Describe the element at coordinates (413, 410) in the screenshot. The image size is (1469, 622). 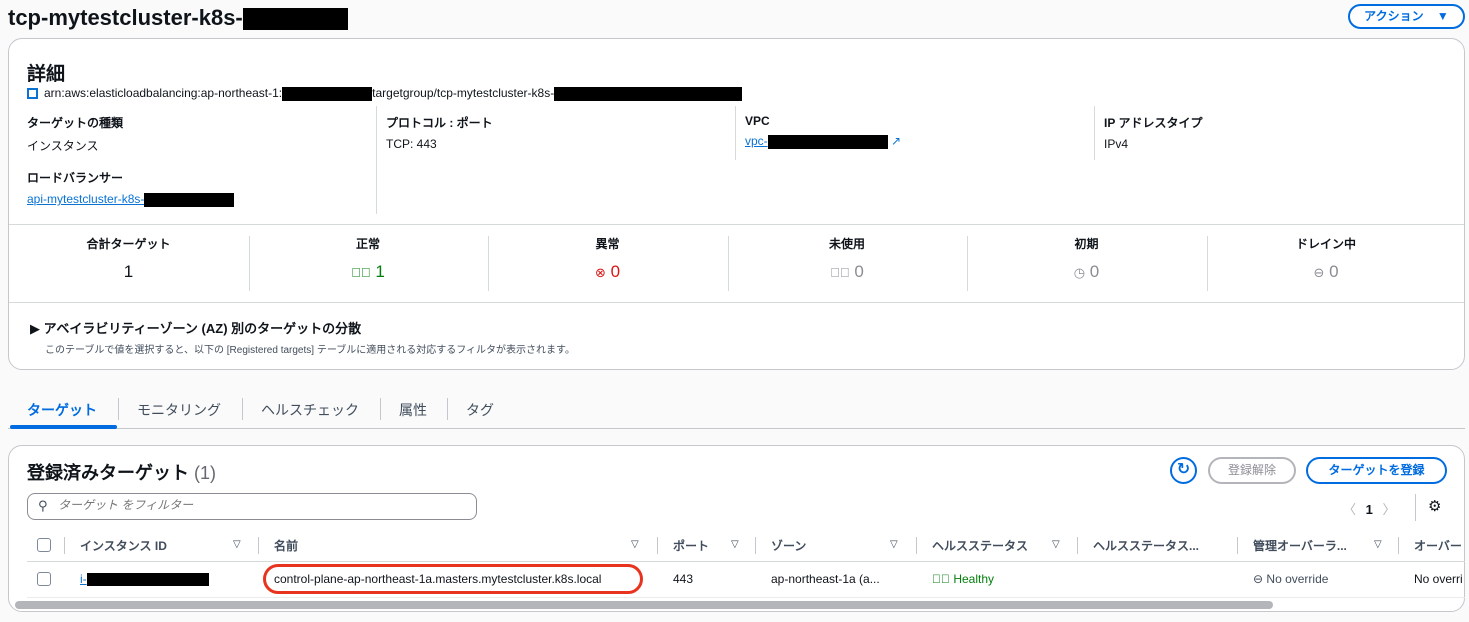
I see `tab-3: 属性` at that location.